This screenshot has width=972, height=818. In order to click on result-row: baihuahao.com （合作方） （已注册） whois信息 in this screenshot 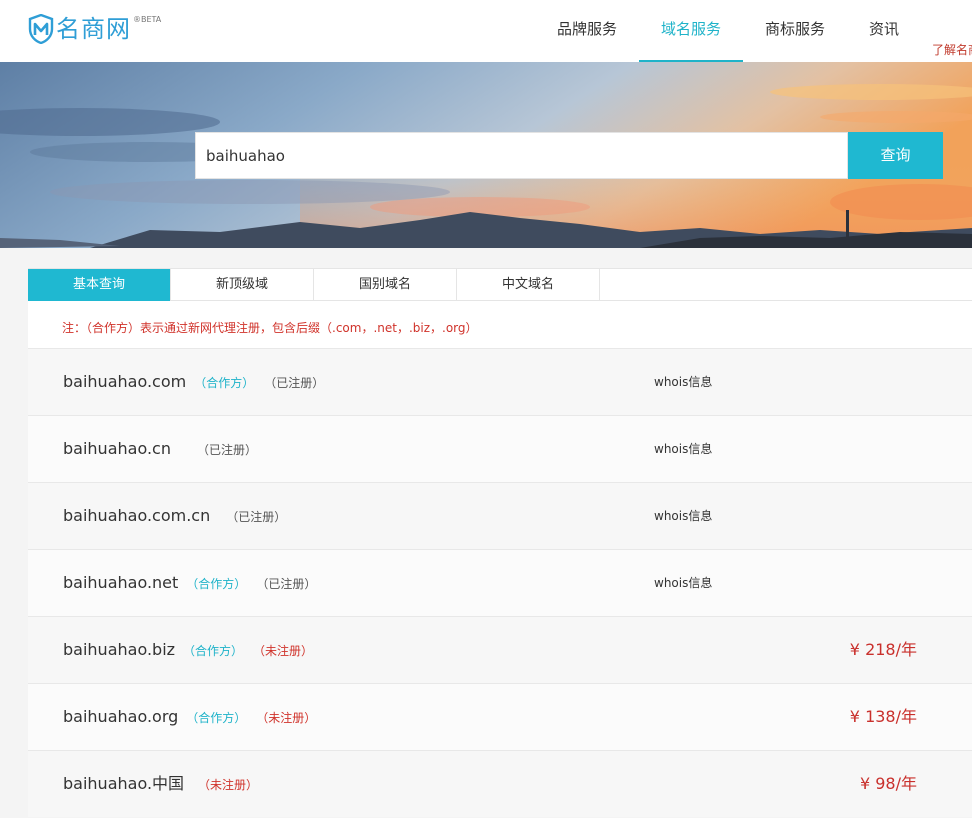, I will do `click(500, 381)`.